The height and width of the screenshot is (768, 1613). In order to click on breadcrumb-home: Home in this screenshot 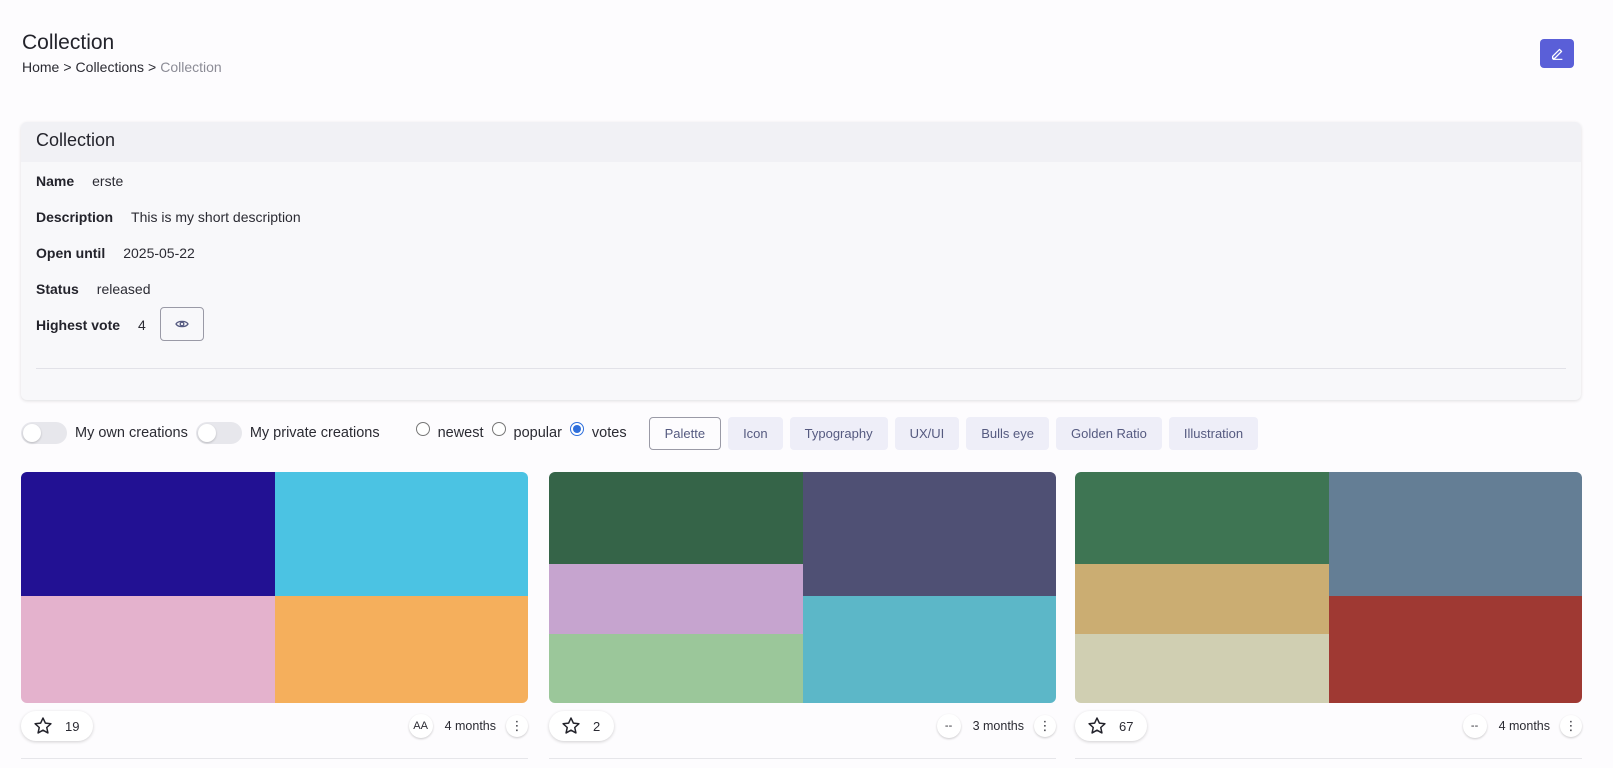, I will do `click(40, 67)`.